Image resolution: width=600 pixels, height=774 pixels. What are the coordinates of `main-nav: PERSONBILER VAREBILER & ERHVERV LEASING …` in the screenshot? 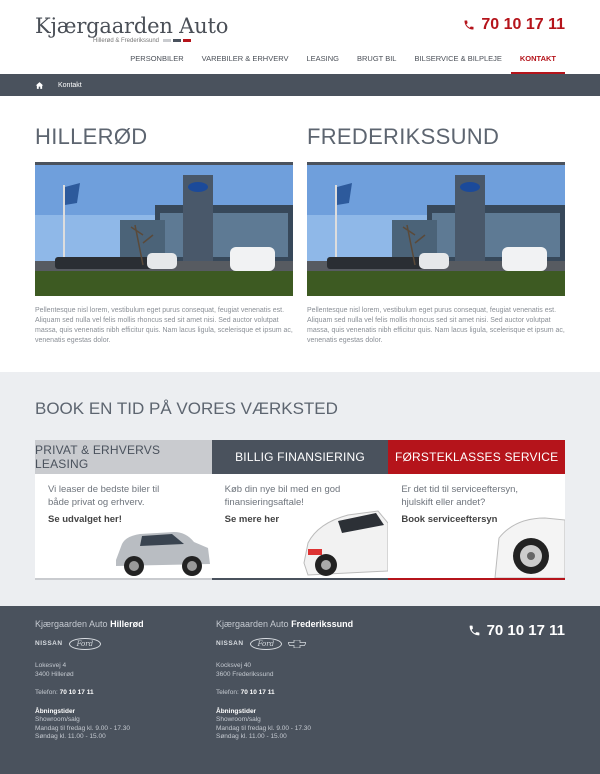 It's located at (343, 62).